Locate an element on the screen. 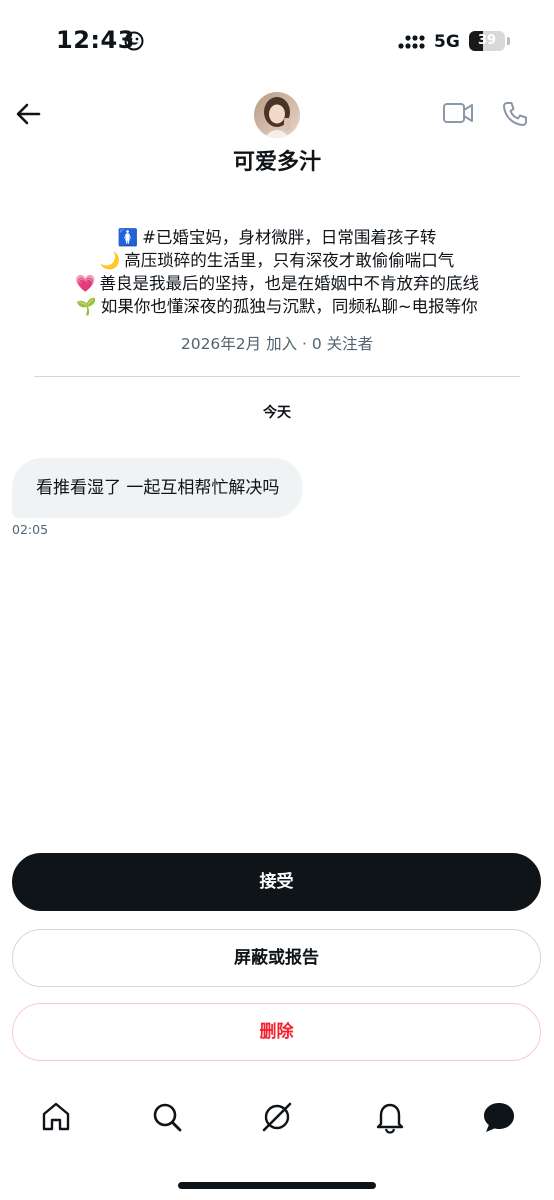 The image size is (554, 1200). bio-line: 🌙 高压琐碎的生活里，只有深夜才敢偷偷喘口气 is located at coordinates (277, 260).